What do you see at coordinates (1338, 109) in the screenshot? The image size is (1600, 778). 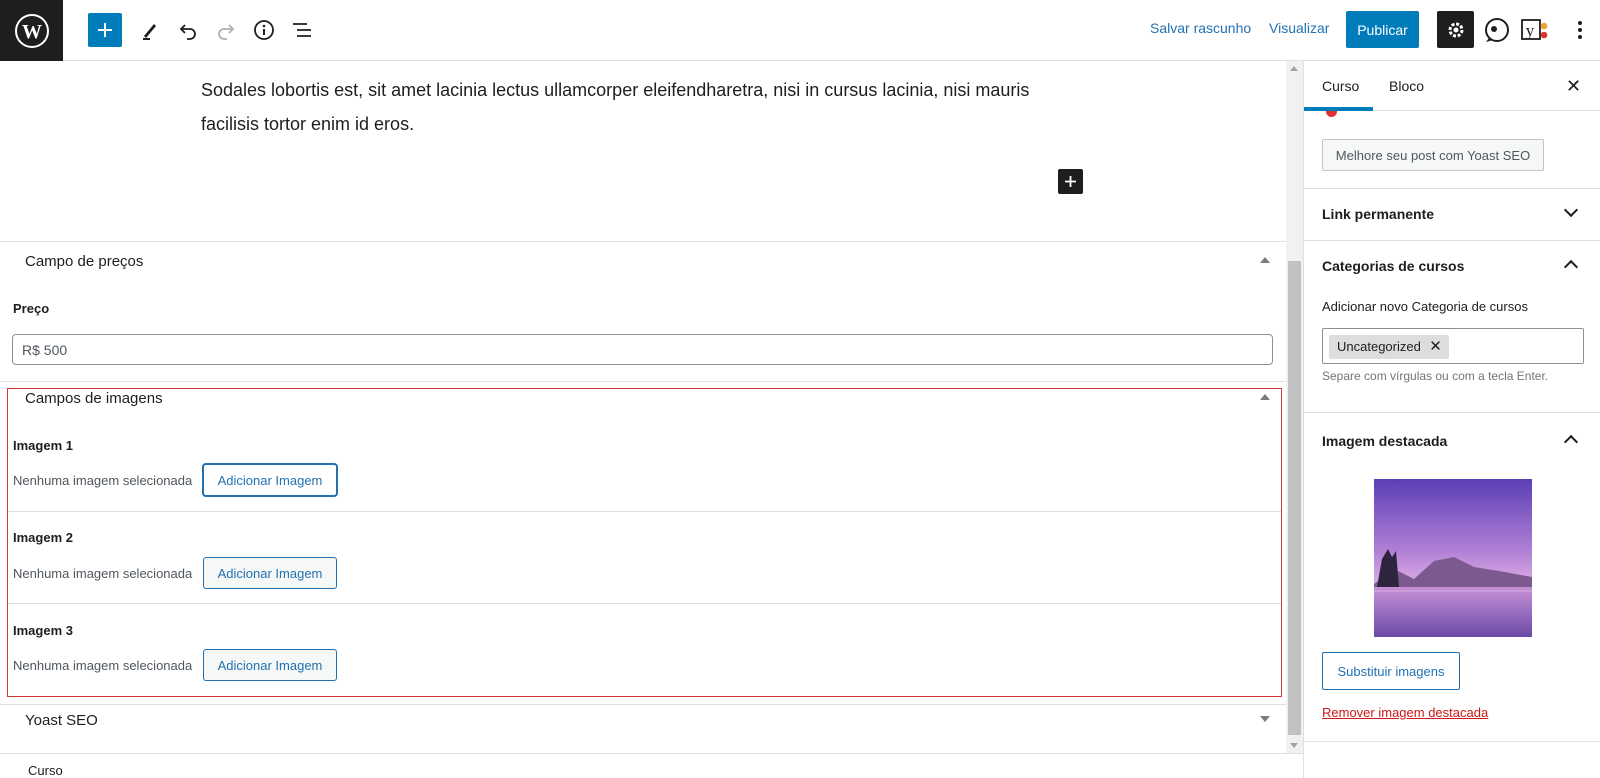 I see `active-tab-indicator` at bounding box center [1338, 109].